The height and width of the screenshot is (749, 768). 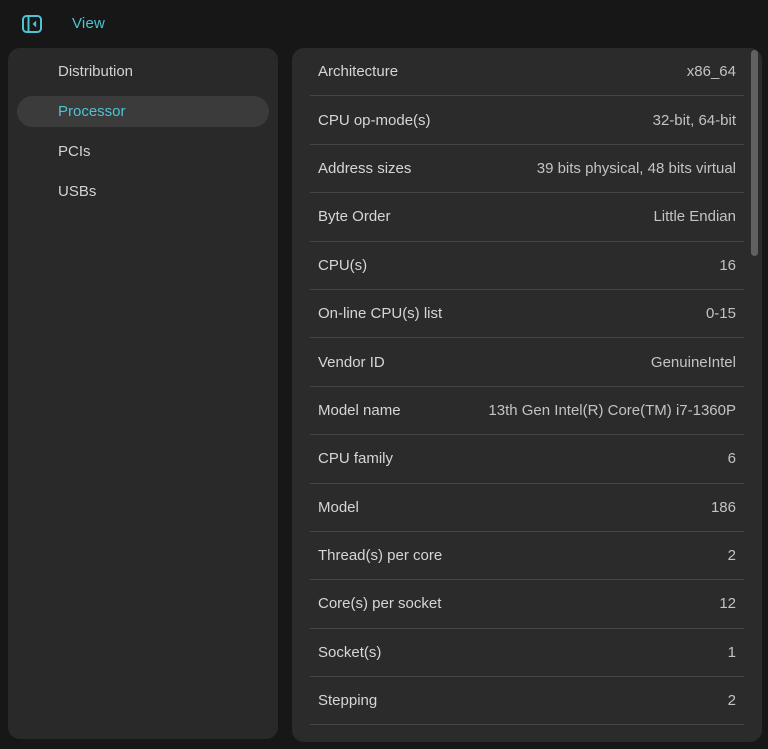 What do you see at coordinates (88, 23) in the screenshot?
I see `view-menu: View` at bounding box center [88, 23].